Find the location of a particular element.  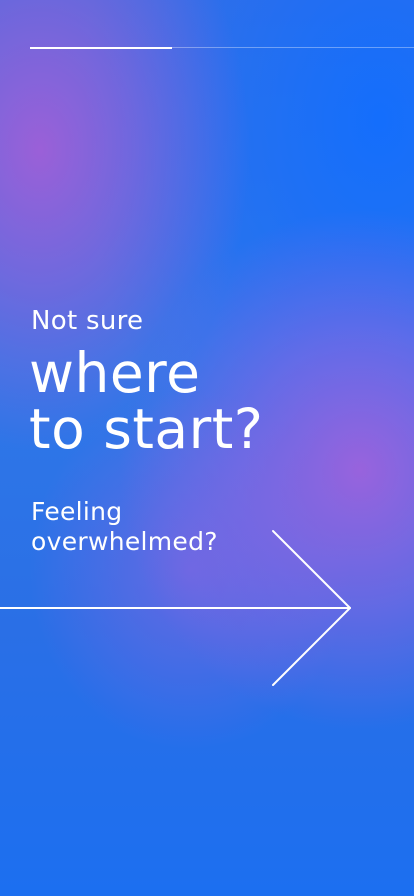

progress-bar-fill is located at coordinates (101, 47).